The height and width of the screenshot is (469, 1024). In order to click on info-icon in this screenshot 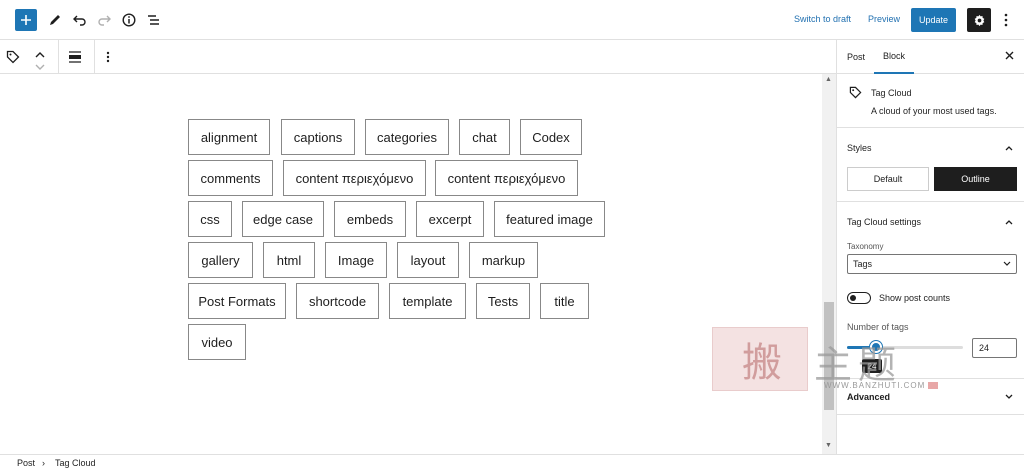, I will do `click(129, 20)`.